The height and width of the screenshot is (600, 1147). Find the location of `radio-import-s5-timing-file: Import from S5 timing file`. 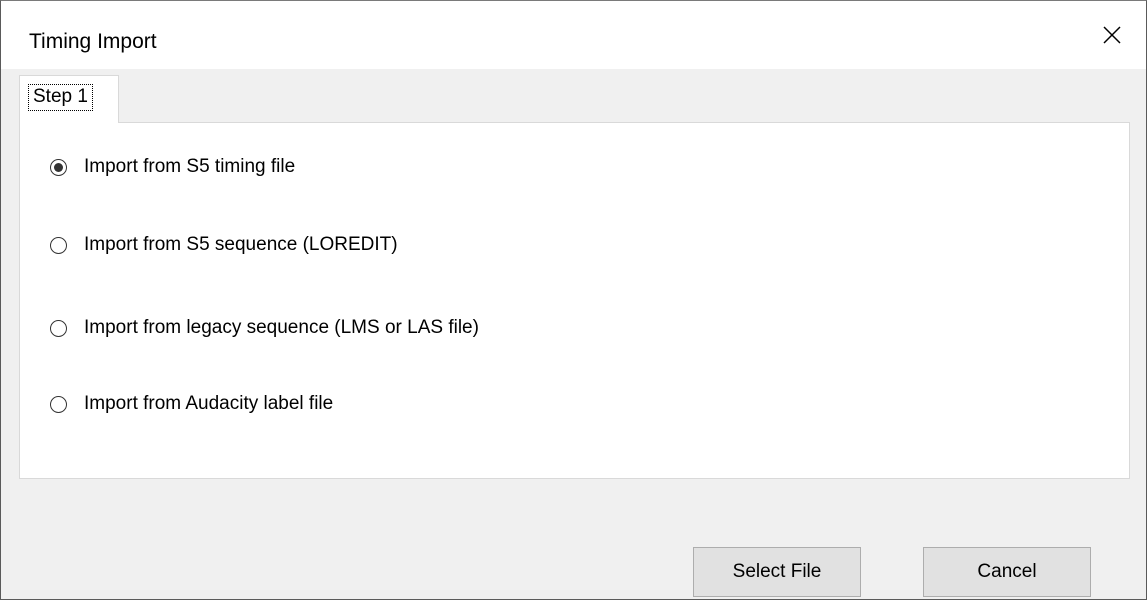

radio-import-s5-timing-file: Import from S5 timing file is located at coordinates (172, 167).